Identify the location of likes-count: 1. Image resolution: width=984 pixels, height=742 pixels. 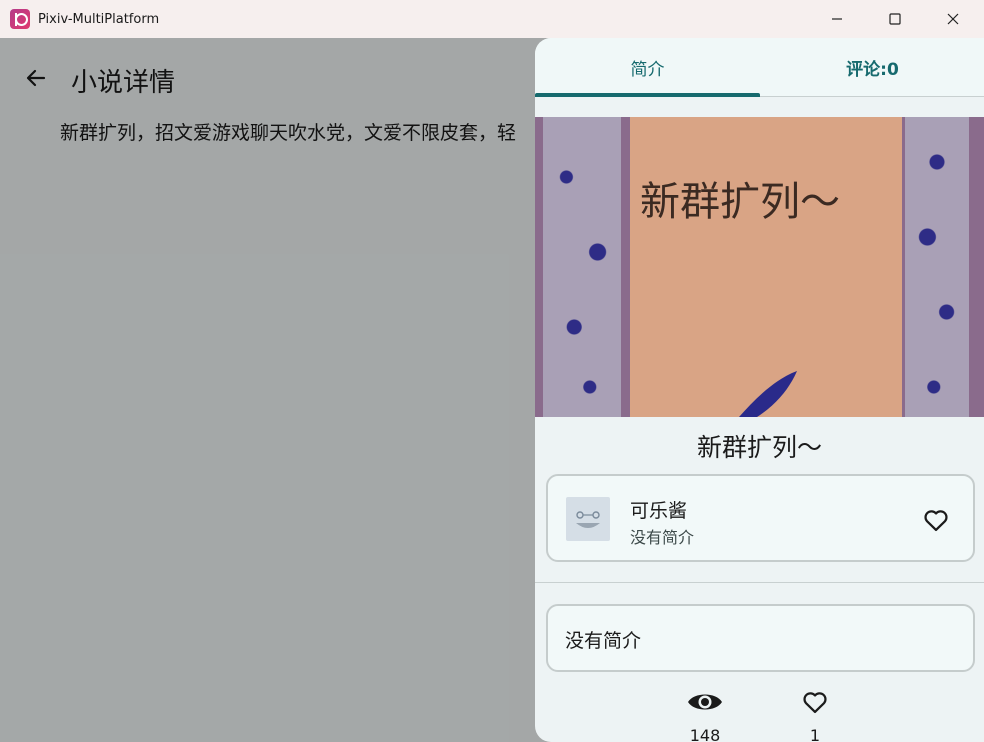
(815, 734).